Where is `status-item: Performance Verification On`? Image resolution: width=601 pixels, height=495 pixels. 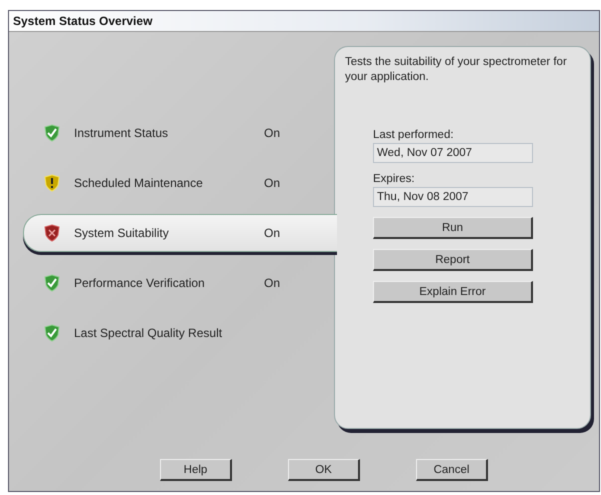 status-item: Performance Verification On is located at coordinates (178, 283).